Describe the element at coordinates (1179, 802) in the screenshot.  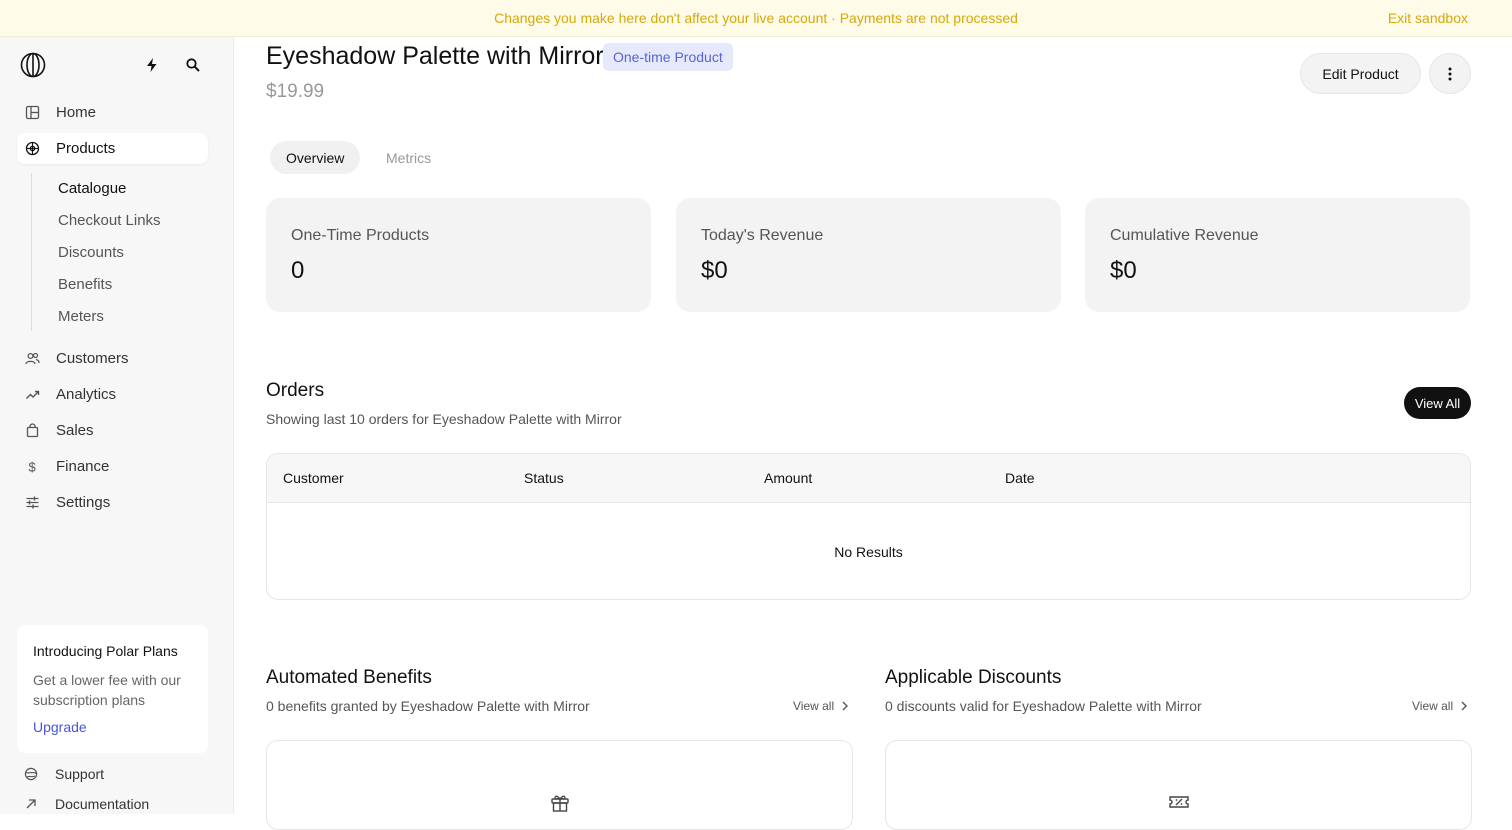
I see `ticket-icon` at that location.